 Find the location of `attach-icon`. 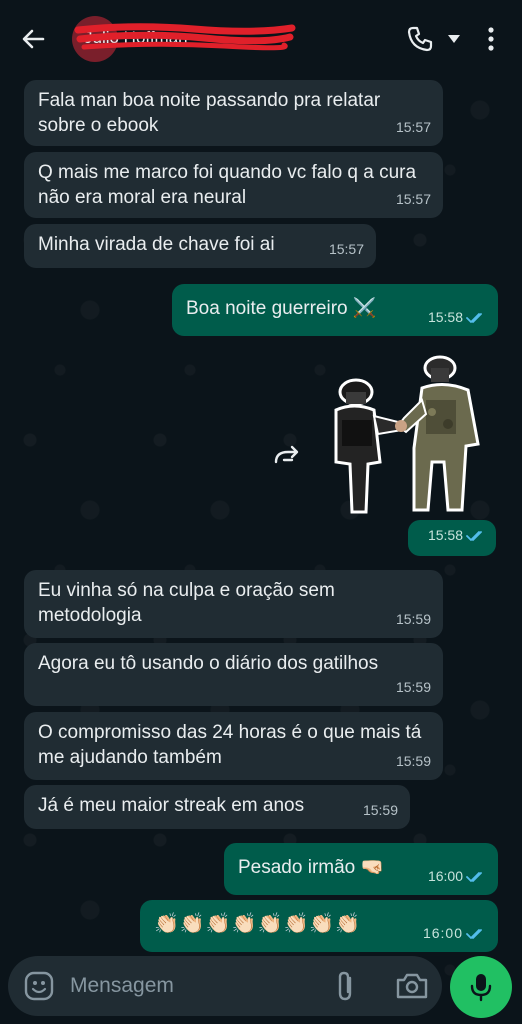

attach-icon is located at coordinates (345, 986).